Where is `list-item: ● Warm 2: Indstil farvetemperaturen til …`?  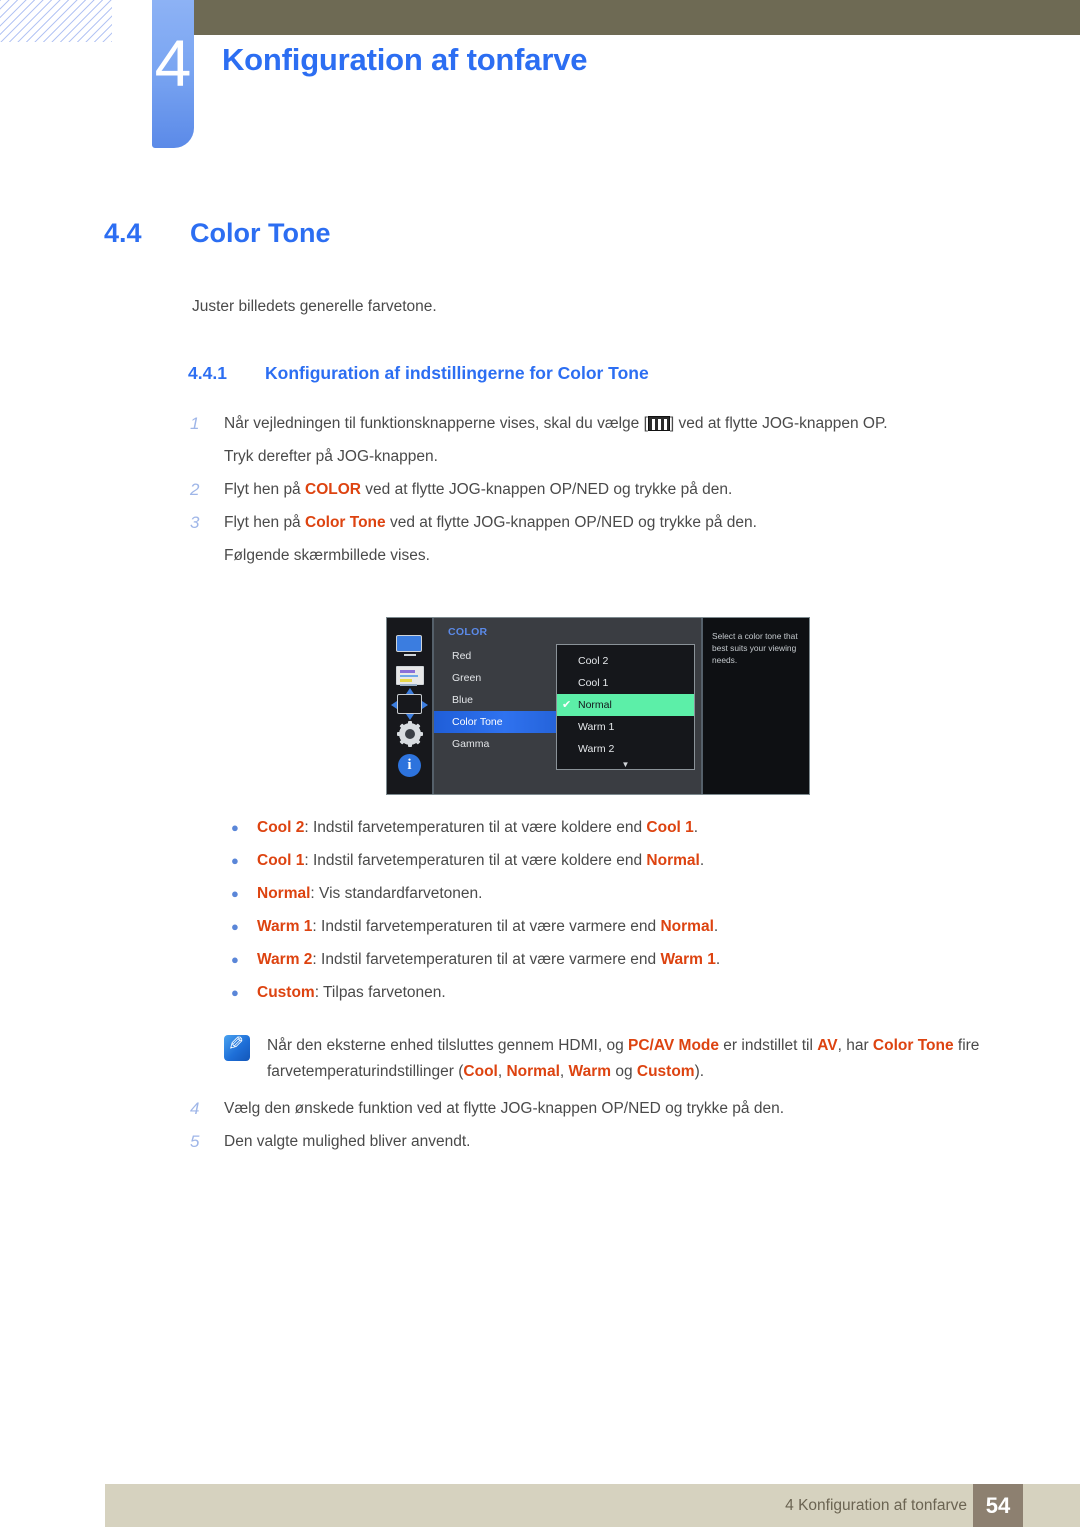 list-item: ● Warm 2: Indstil farvetemperaturen til … is located at coordinates (626, 959).